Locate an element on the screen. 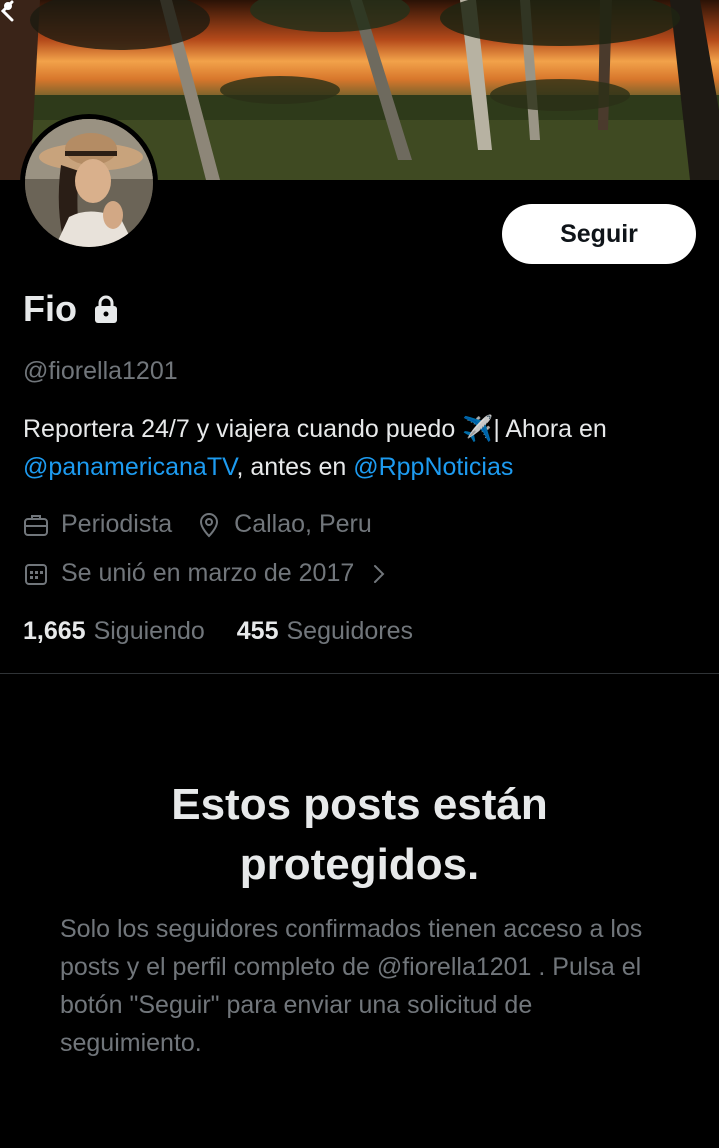  divider is located at coordinates (359, 673).